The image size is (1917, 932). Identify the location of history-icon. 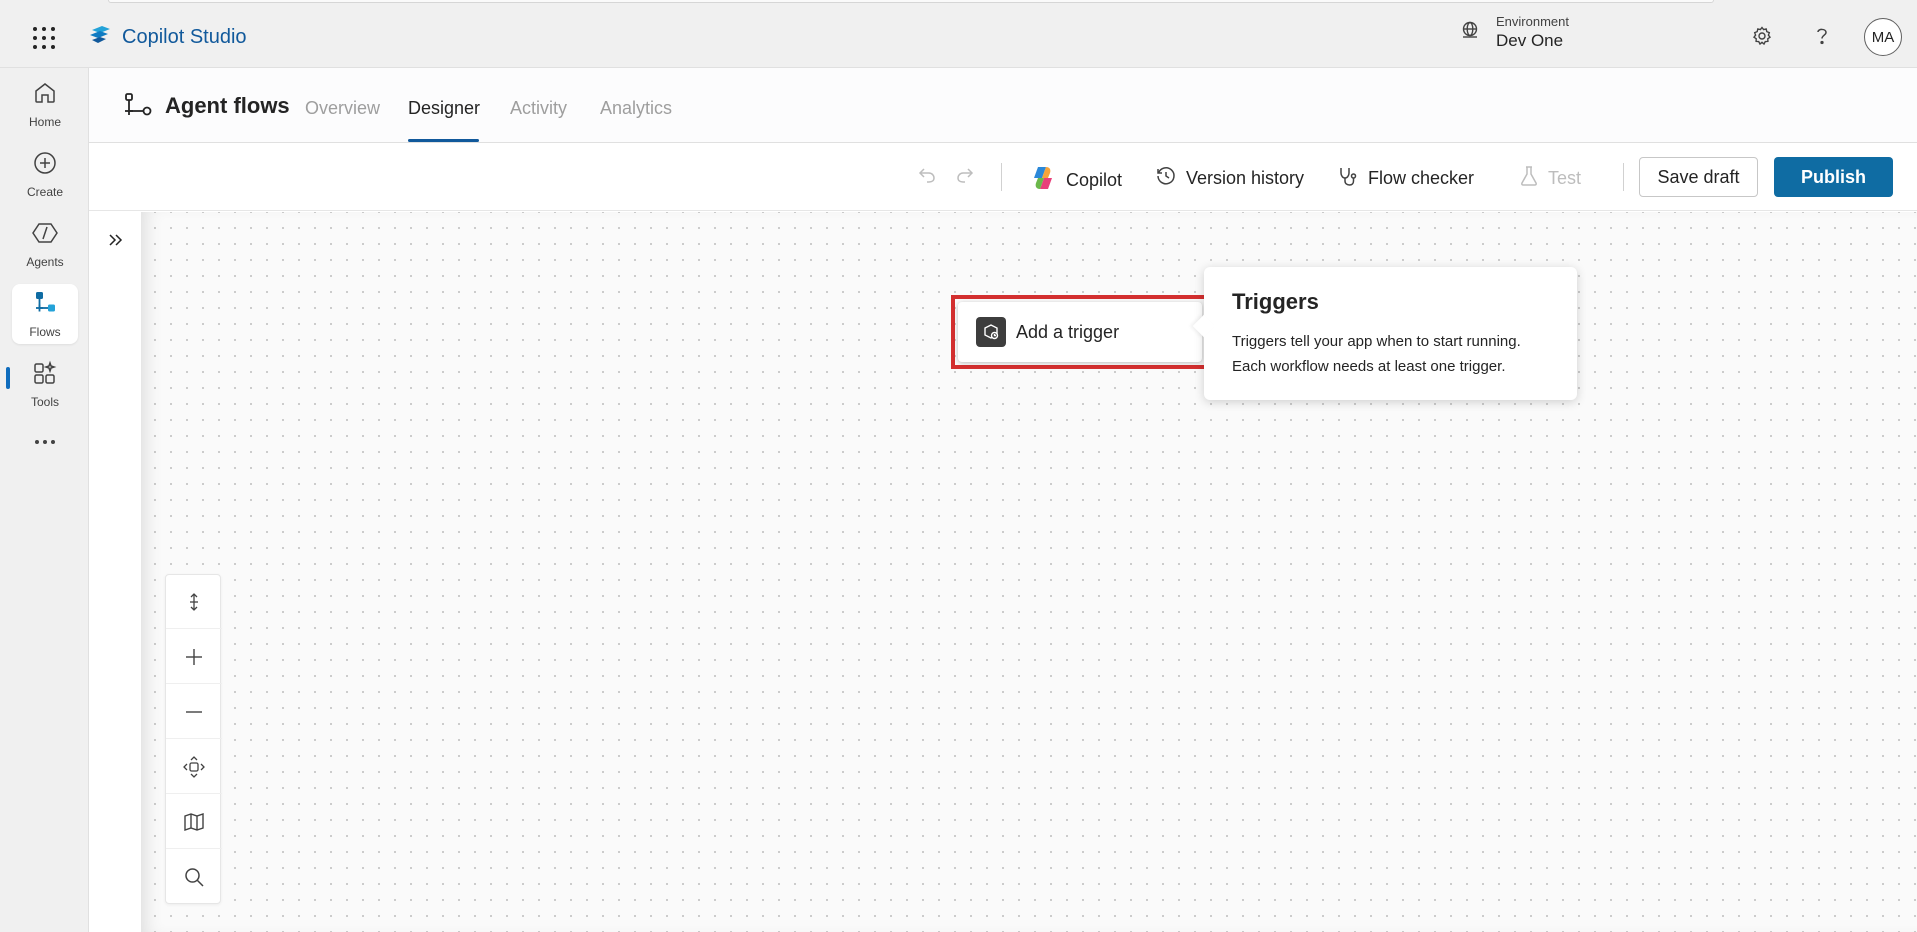
(1166, 178).